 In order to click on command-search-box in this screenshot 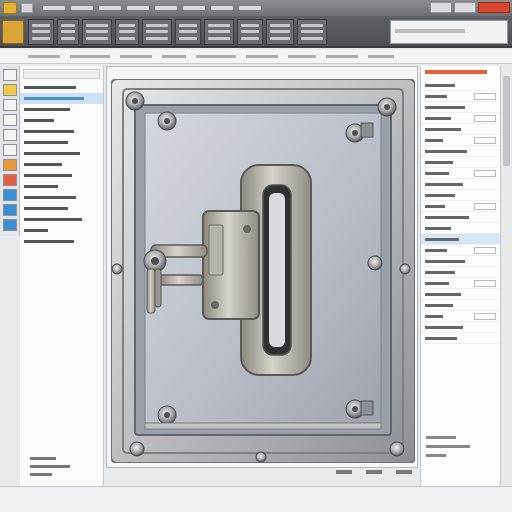, I will do `click(449, 32)`.